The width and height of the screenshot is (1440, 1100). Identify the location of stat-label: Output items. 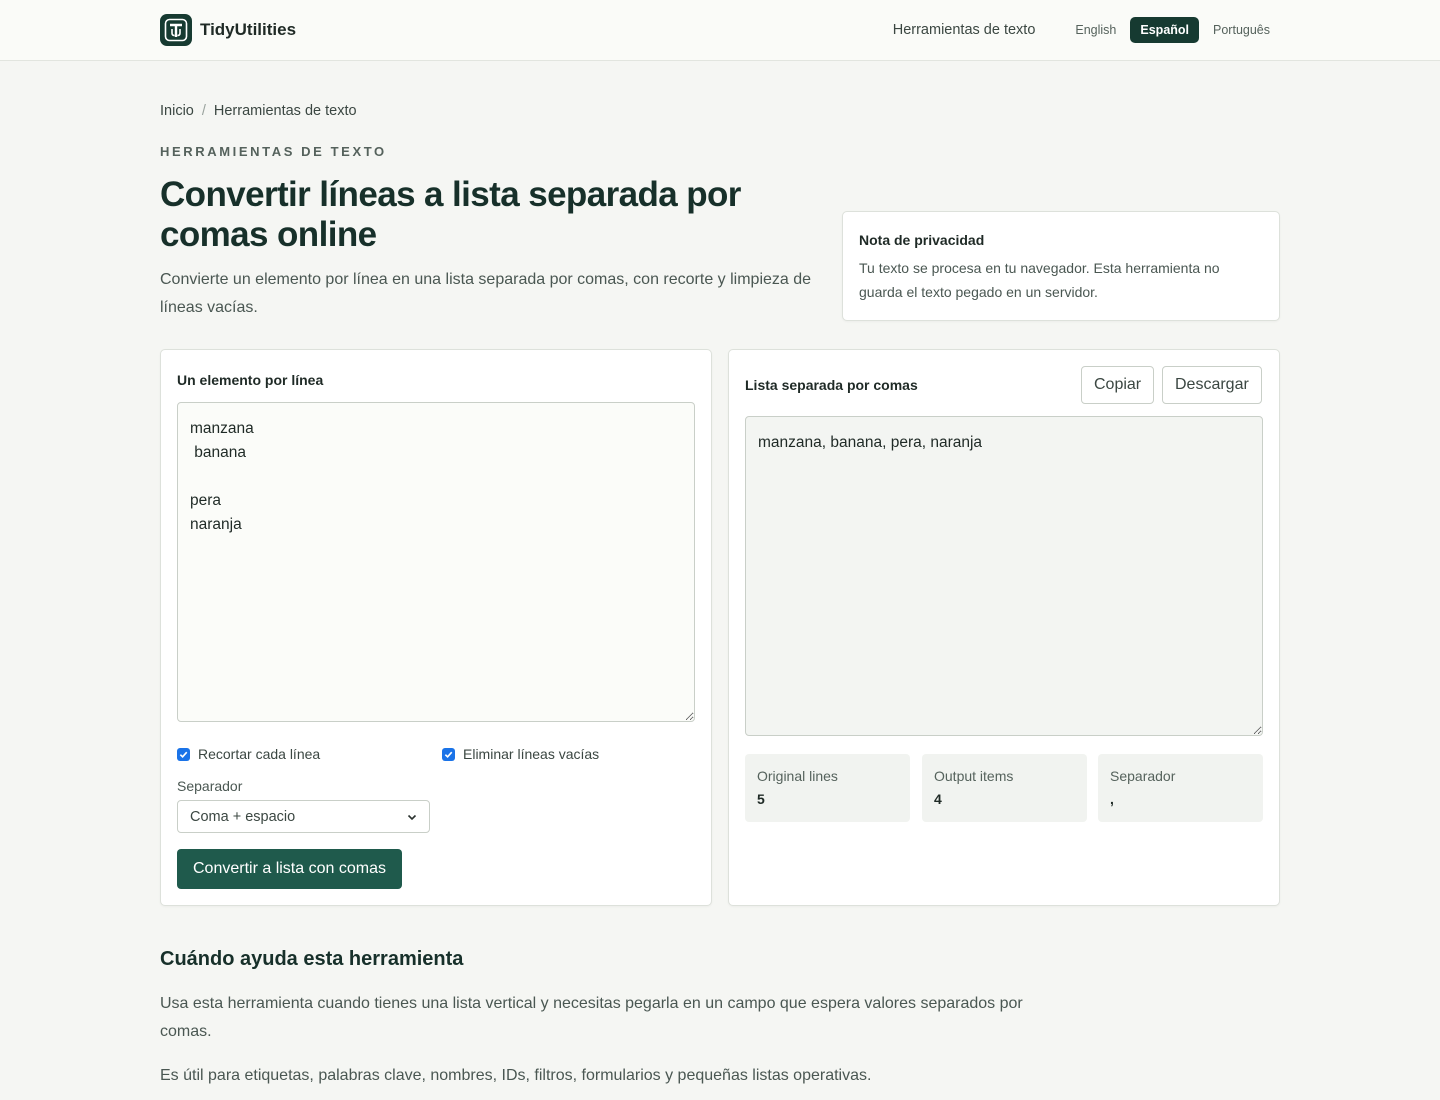
(974, 776).